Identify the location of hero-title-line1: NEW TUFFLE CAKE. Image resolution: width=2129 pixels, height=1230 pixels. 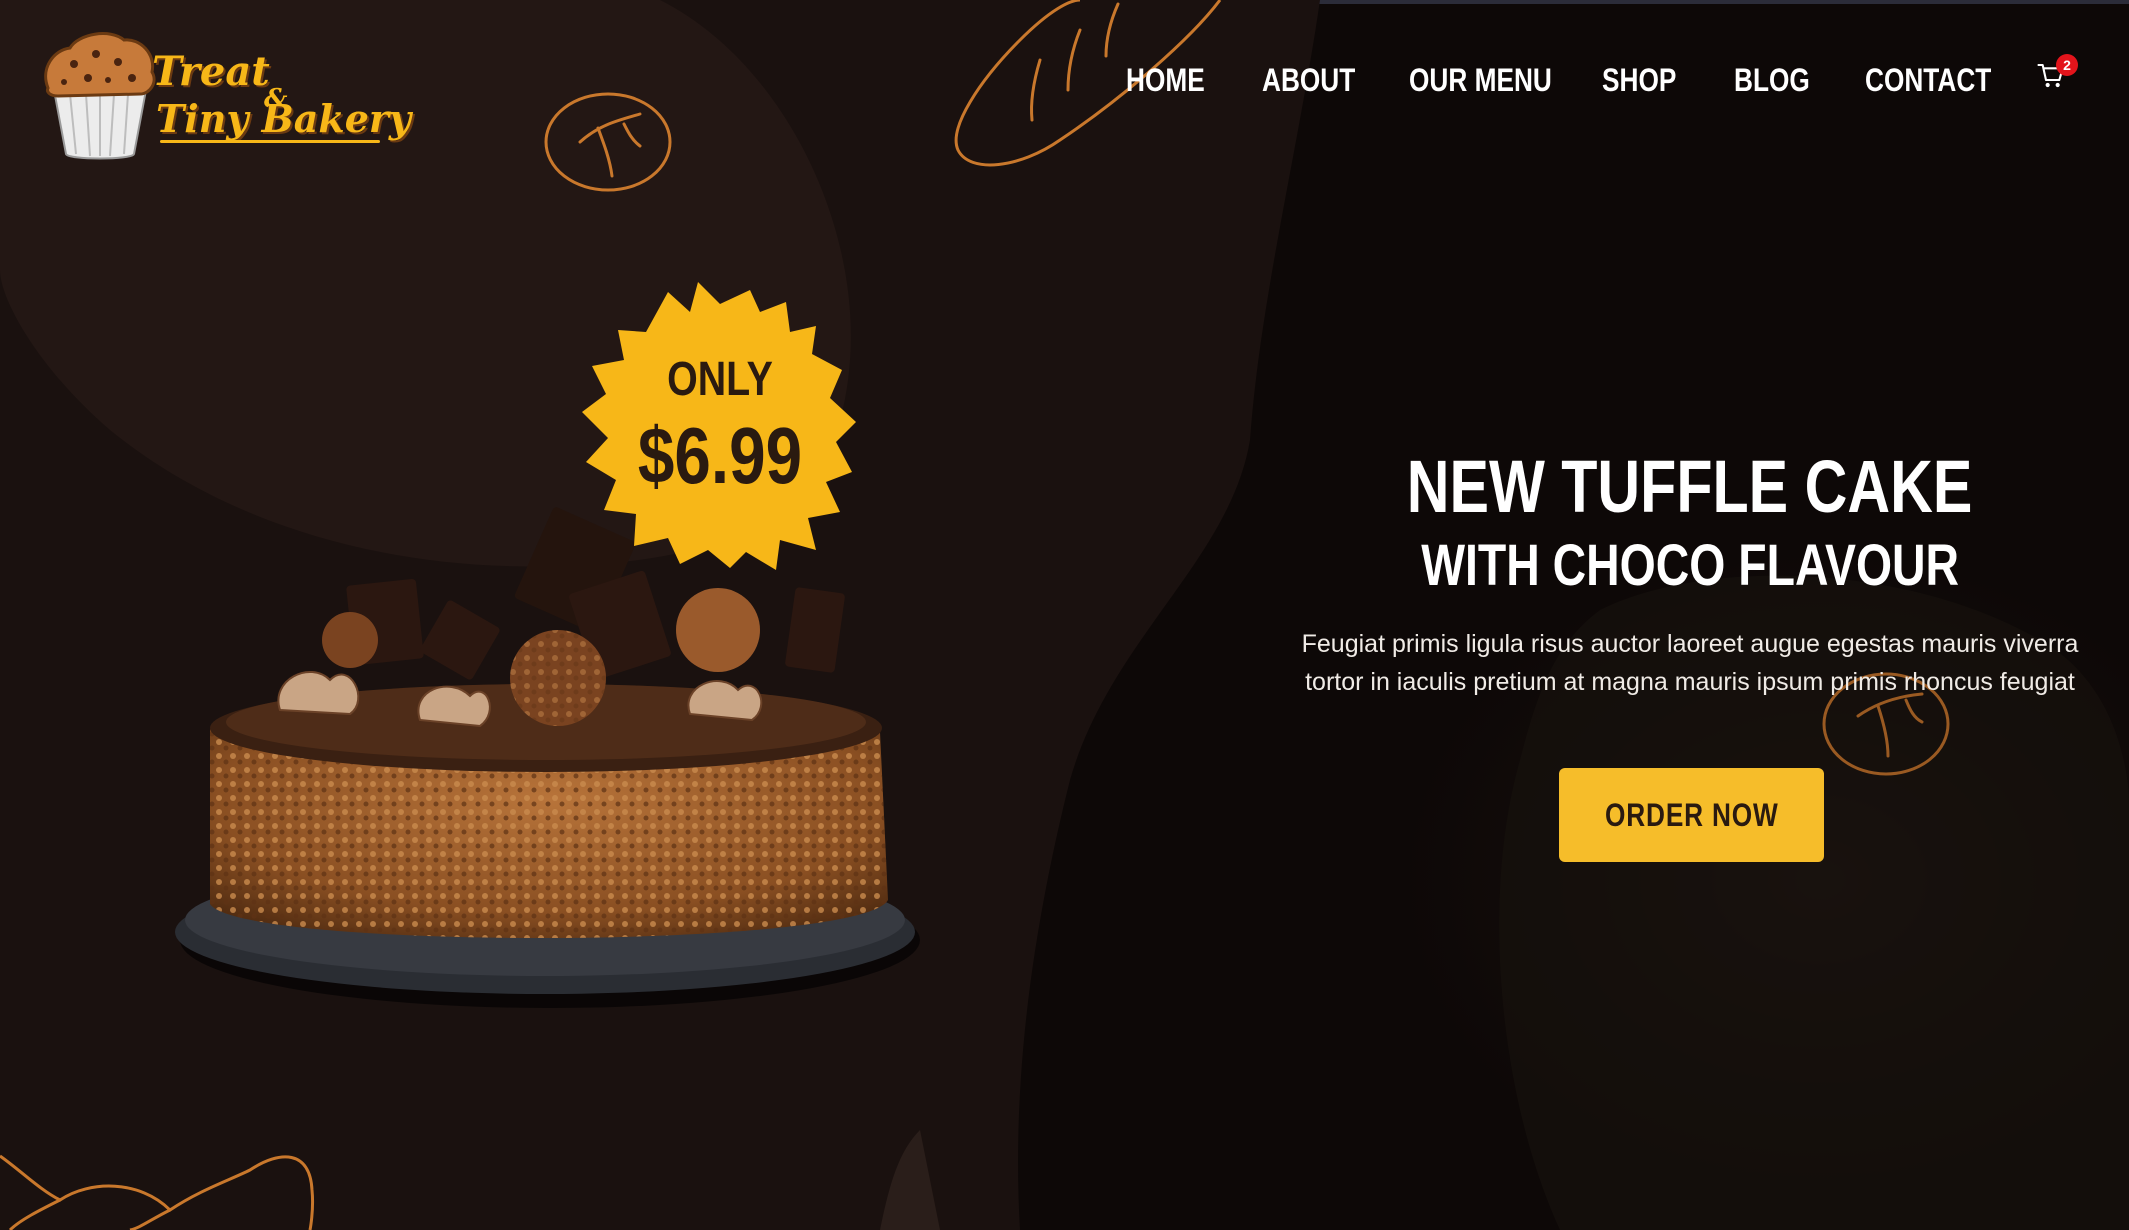
(1690, 486).